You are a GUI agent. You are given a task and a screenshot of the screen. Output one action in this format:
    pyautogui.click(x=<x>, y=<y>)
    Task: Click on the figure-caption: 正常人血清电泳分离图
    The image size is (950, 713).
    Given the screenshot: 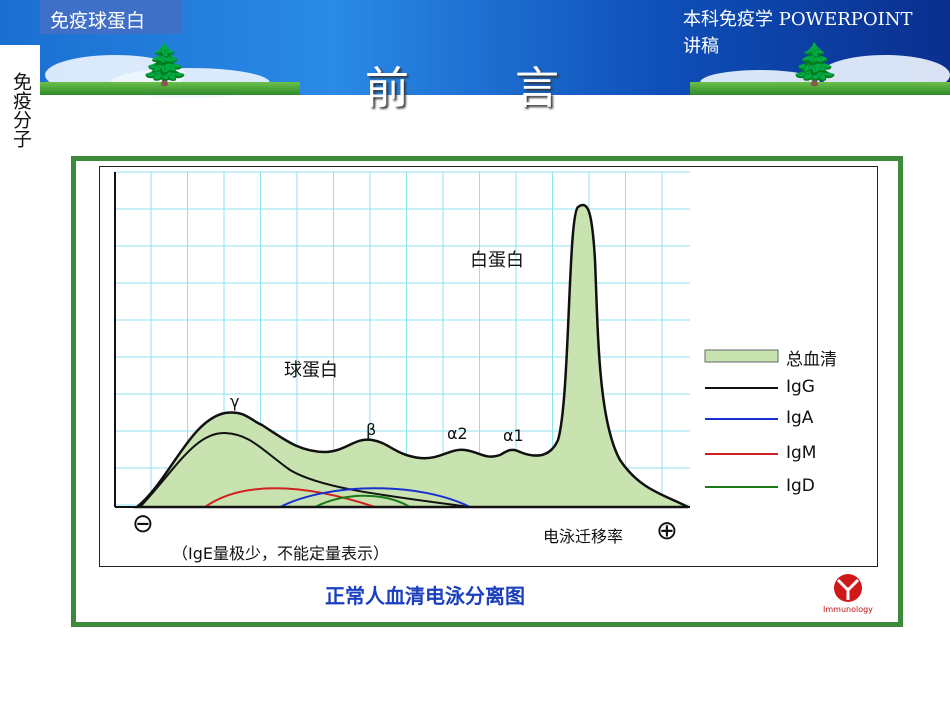 What is the action you would take?
    pyautogui.click(x=425, y=596)
    